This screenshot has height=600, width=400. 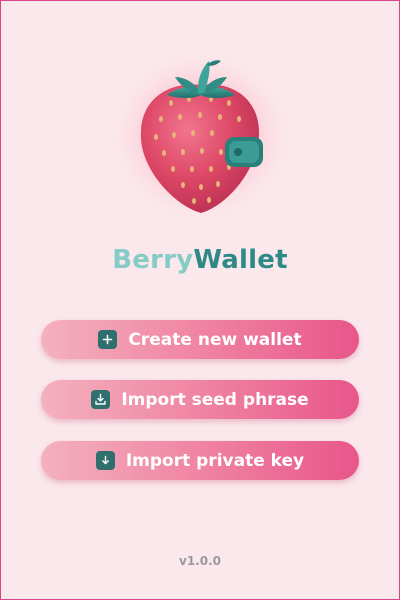 What do you see at coordinates (153, 260) in the screenshot?
I see `app-title-part-berry: Berry` at bounding box center [153, 260].